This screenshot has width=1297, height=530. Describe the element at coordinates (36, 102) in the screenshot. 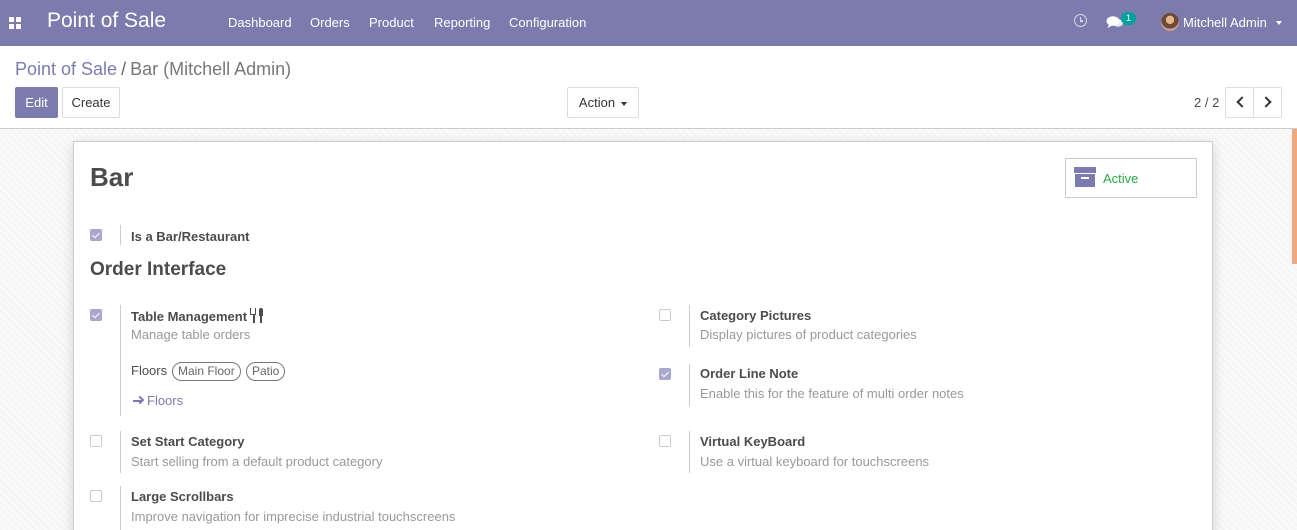

I see `edit-button: Edit` at that location.